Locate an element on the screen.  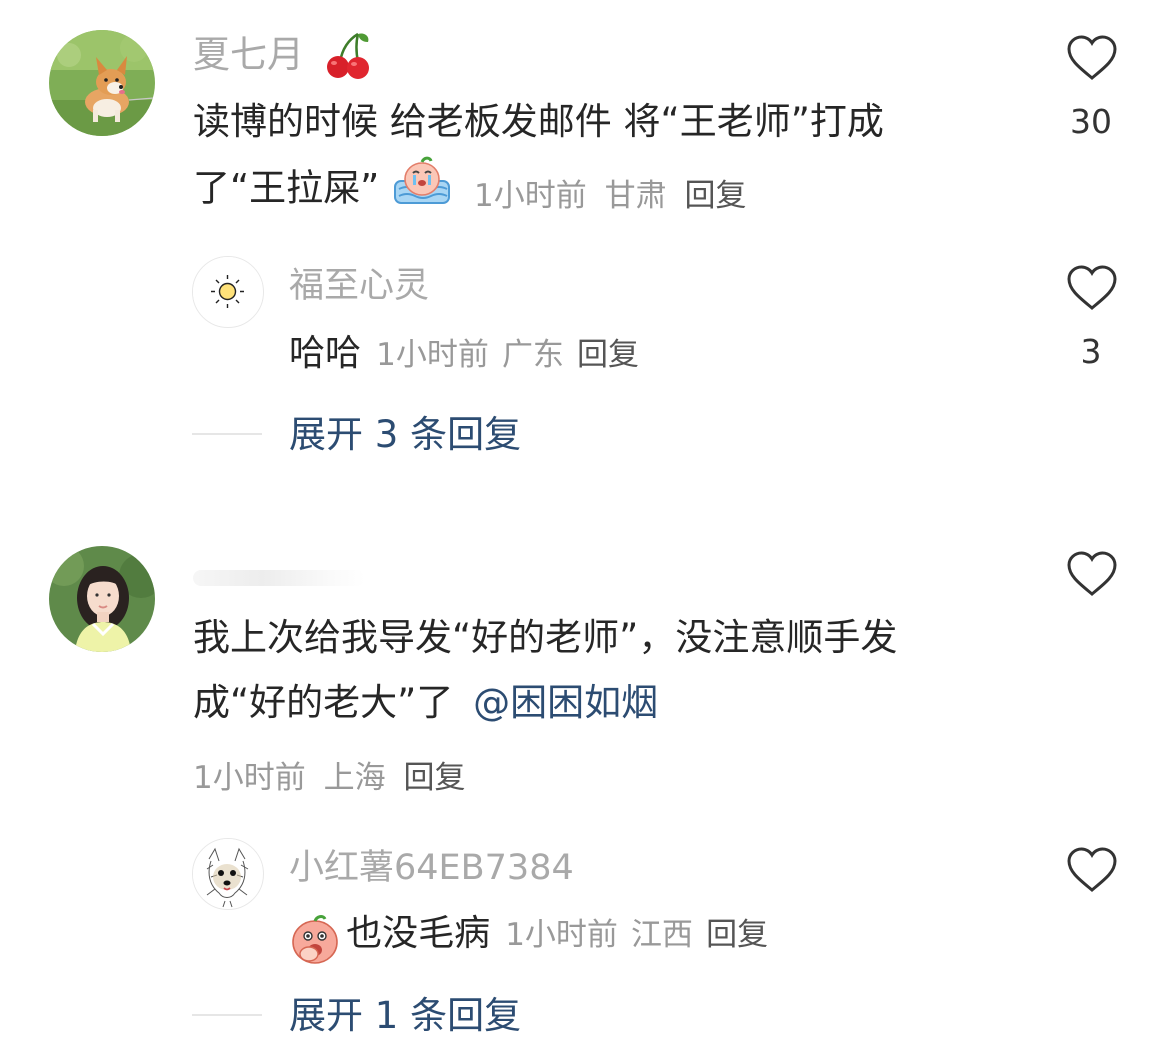
reply-content: 哈哈 1小时前 广东 回复 is located at coordinates (464, 354).